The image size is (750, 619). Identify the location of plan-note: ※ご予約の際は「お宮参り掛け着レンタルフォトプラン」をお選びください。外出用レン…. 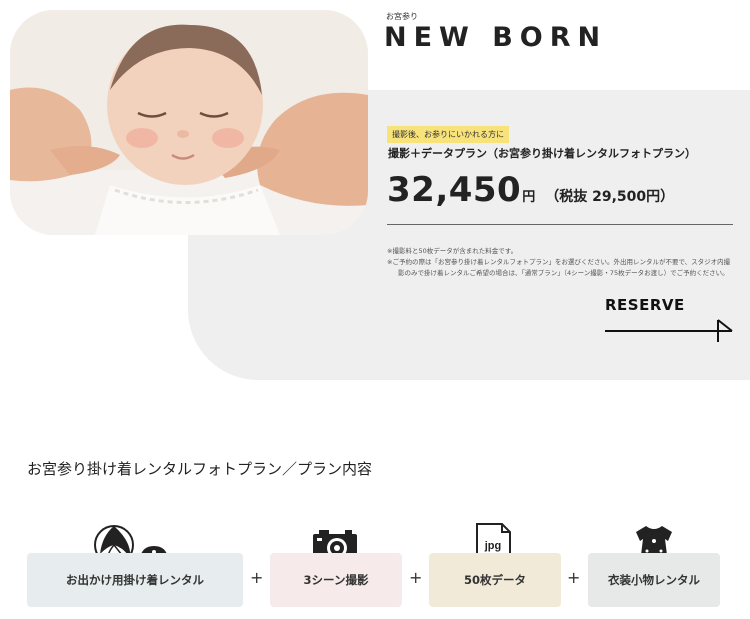
(559, 267).